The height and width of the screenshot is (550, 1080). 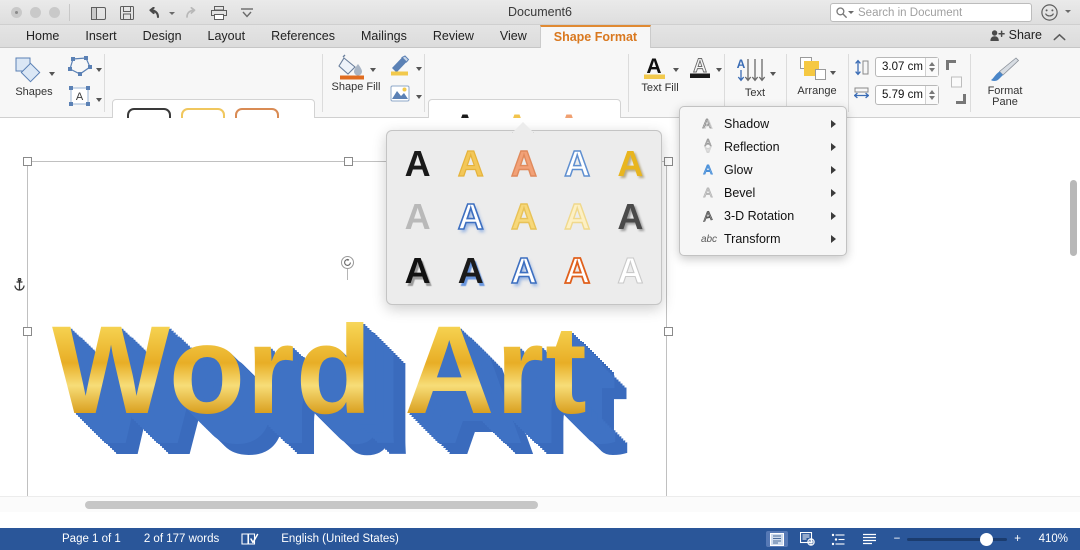 What do you see at coordinates (763, 215) in the screenshot?
I see `menu-item-3d-rotation: A 3-D Rotation` at bounding box center [763, 215].